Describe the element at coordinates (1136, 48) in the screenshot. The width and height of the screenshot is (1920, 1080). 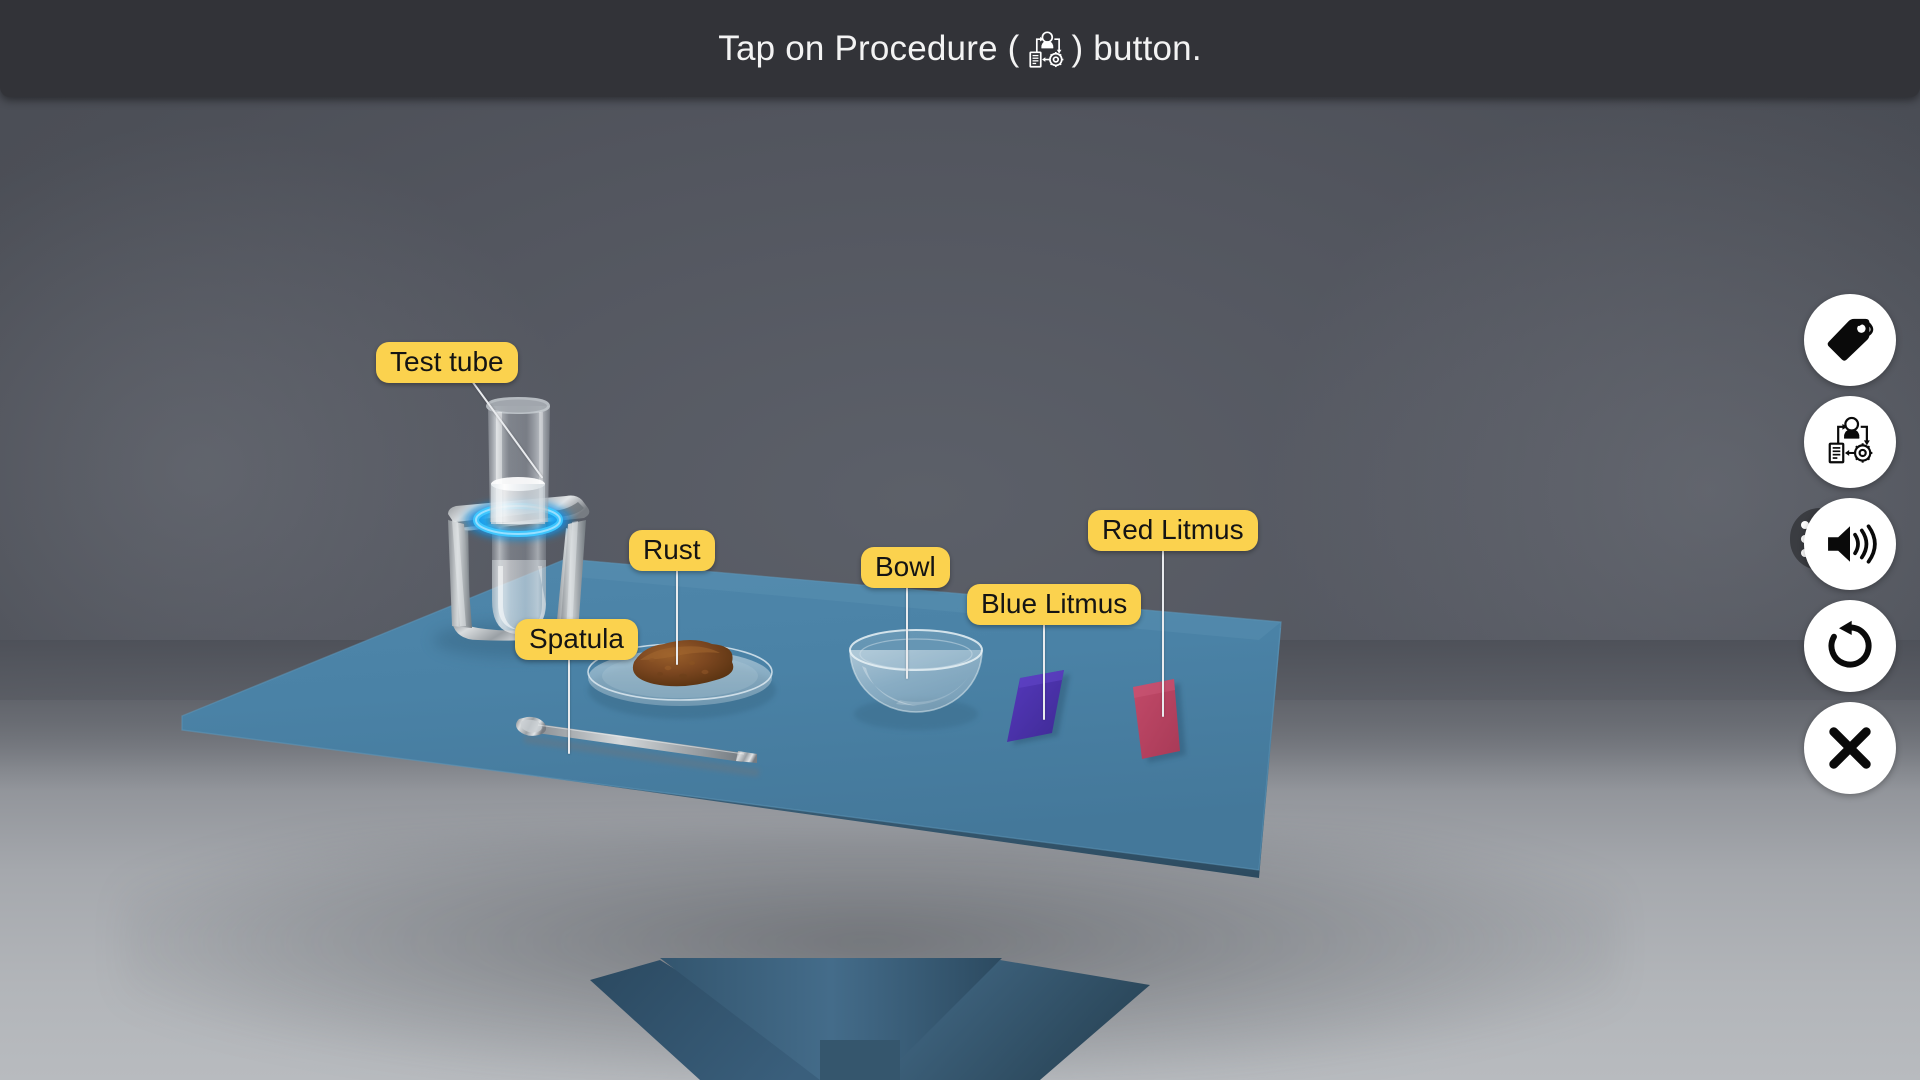
I see `instruction-text-after: ) button.` at that location.